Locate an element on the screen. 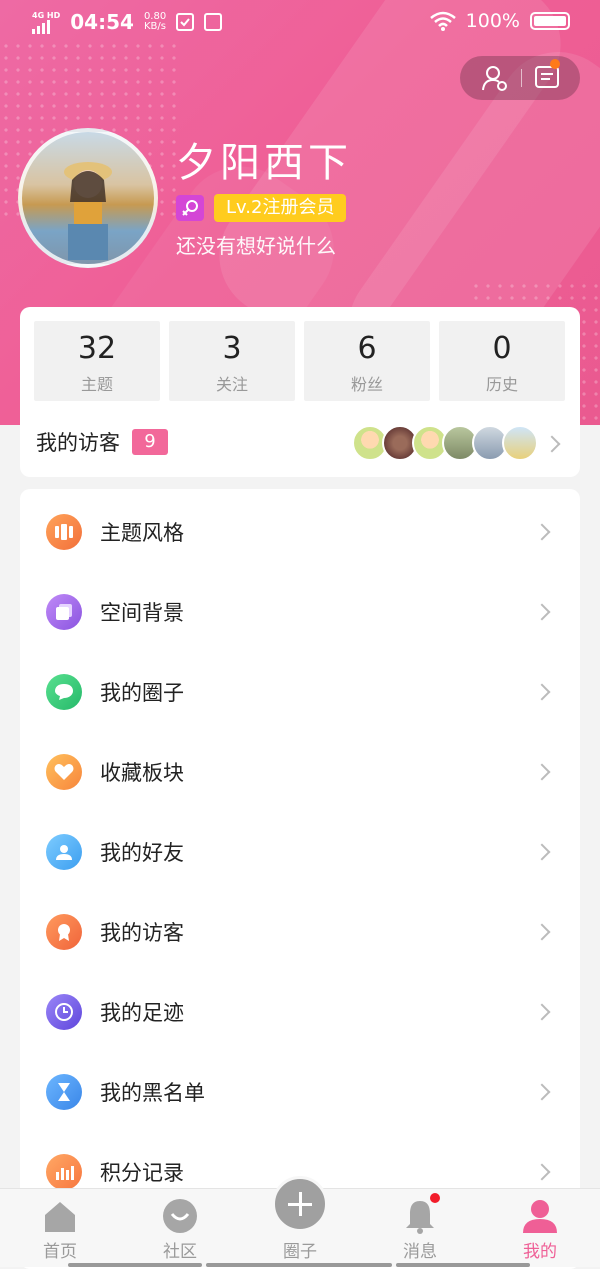 This screenshot has width=600, height=1269. hourglass-icon is located at coordinates (64, 1092).